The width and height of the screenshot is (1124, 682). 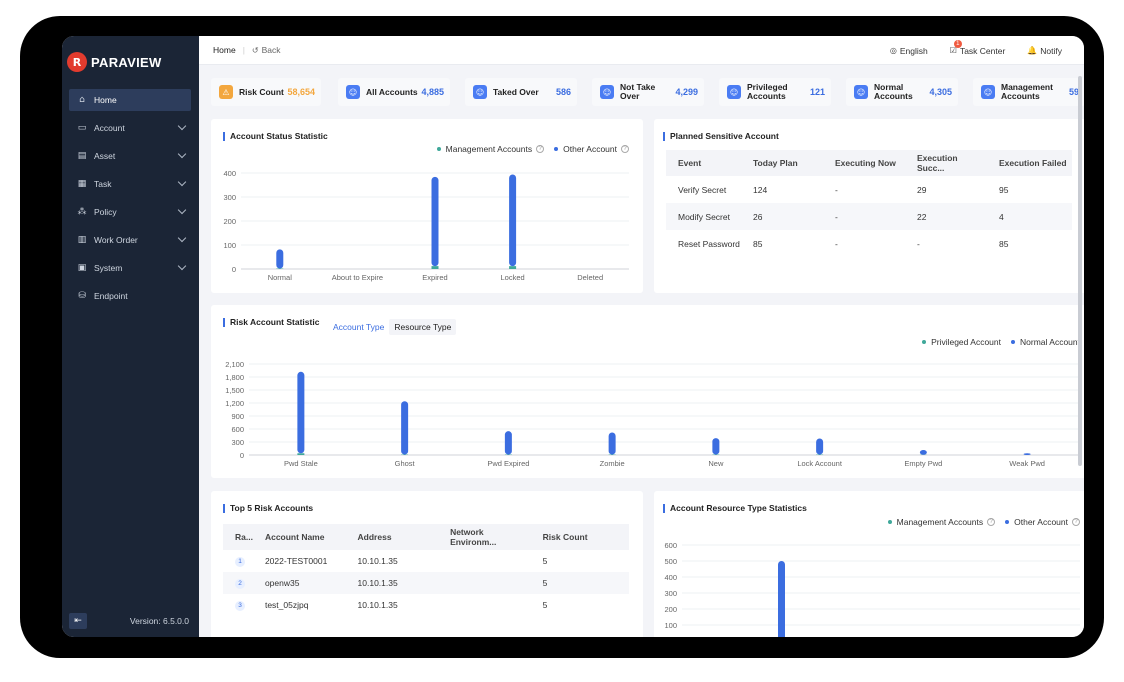 I want to click on breadcrumb-home: Home, so click(x=224, y=50).